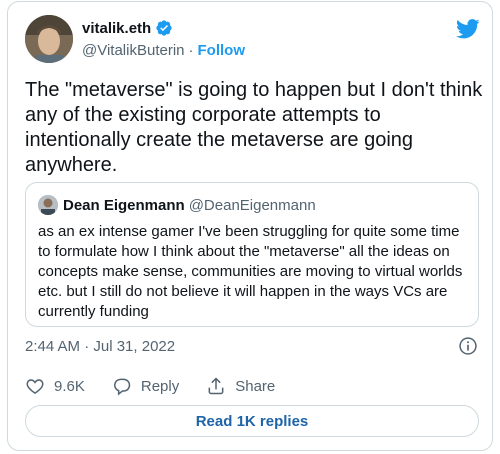 Image resolution: width=500 pixels, height=454 pixels. Describe the element at coordinates (222, 50) in the screenshot. I see `follow-button: Follow` at that location.